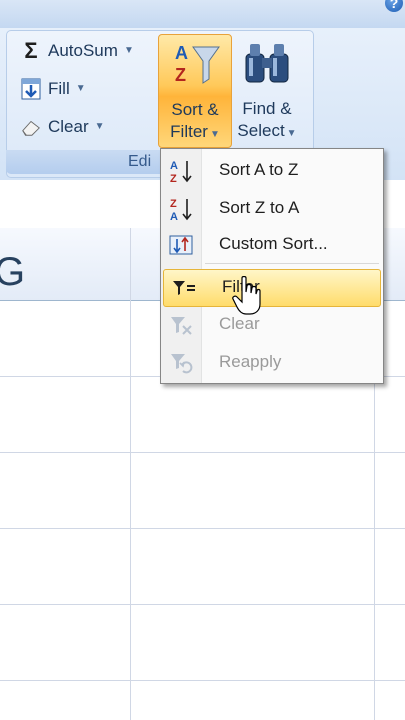 This screenshot has width=405, height=720. Describe the element at coordinates (181, 325) in the screenshot. I see `clear-filter-icon` at that location.